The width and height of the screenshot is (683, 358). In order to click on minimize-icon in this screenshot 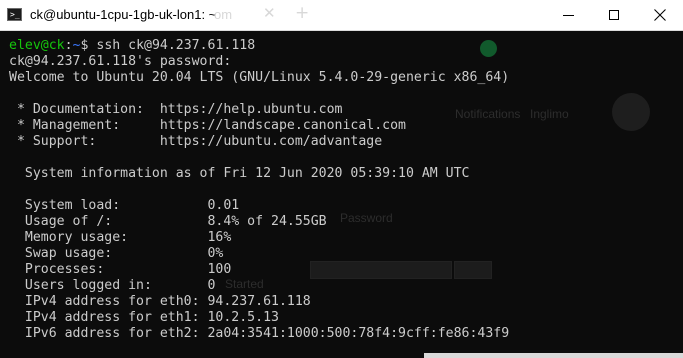, I will do `click(568, 15)`.